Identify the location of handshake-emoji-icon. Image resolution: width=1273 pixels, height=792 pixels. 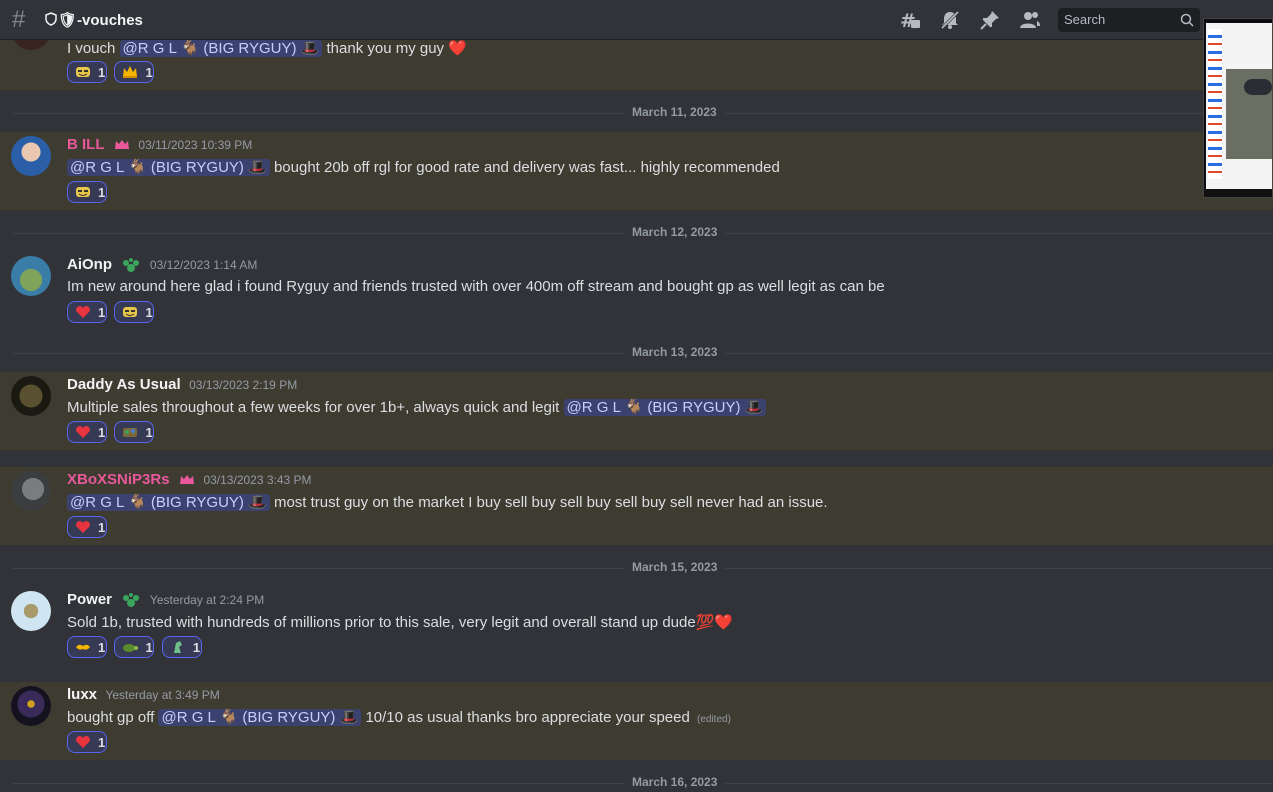
(83, 647).